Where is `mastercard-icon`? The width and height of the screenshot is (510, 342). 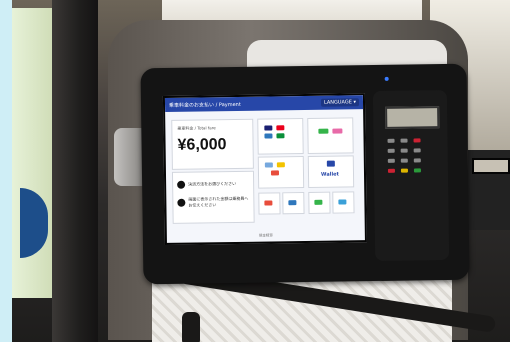
mastercard-icon is located at coordinates (280, 128).